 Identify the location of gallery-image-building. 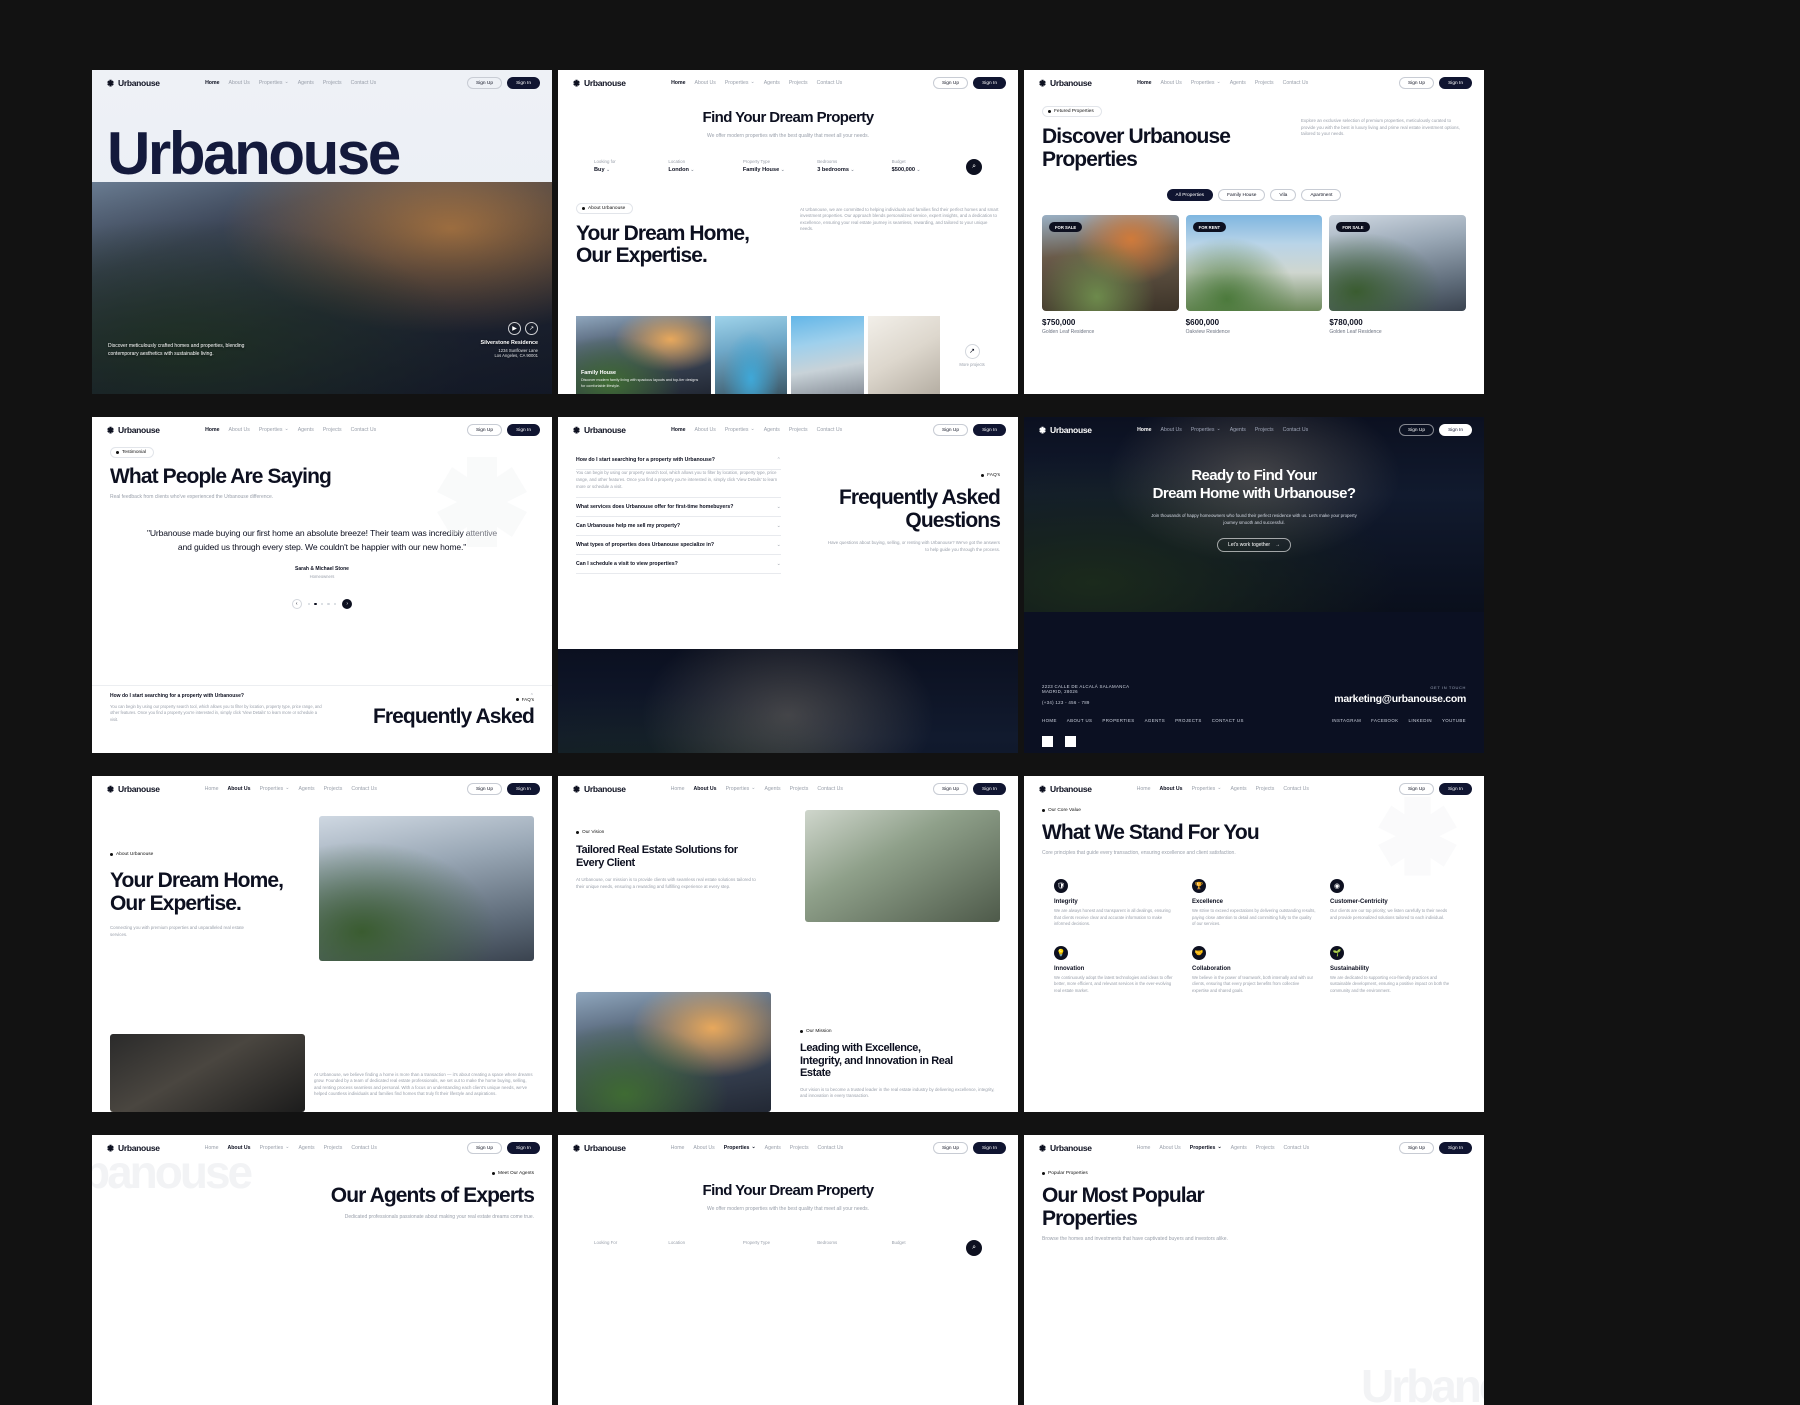
(827, 355).